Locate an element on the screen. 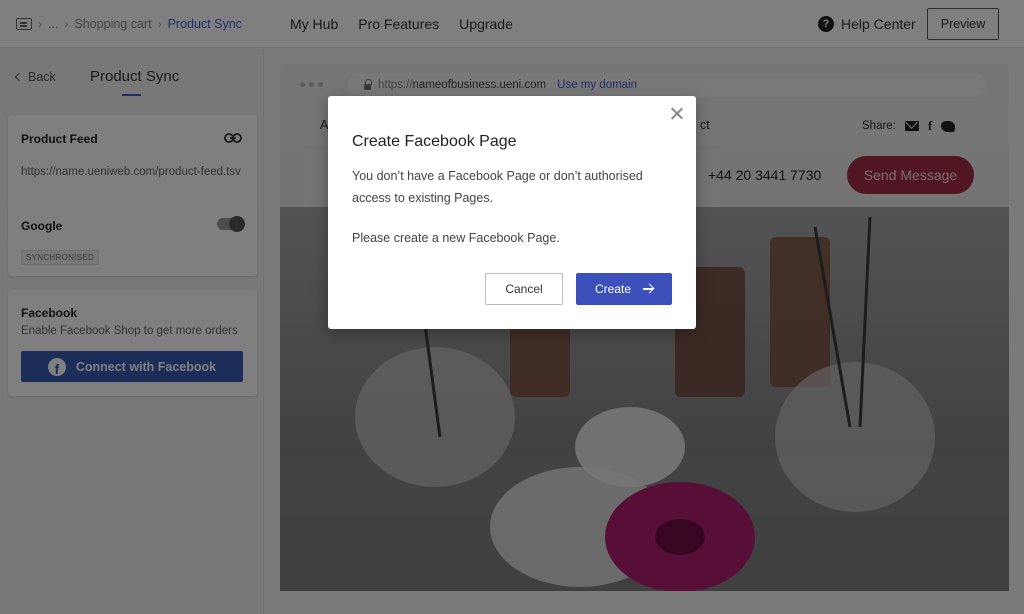 Image resolution: width=1024 pixels, height=614 pixels. create-button: Create is located at coordinates (624, 289).